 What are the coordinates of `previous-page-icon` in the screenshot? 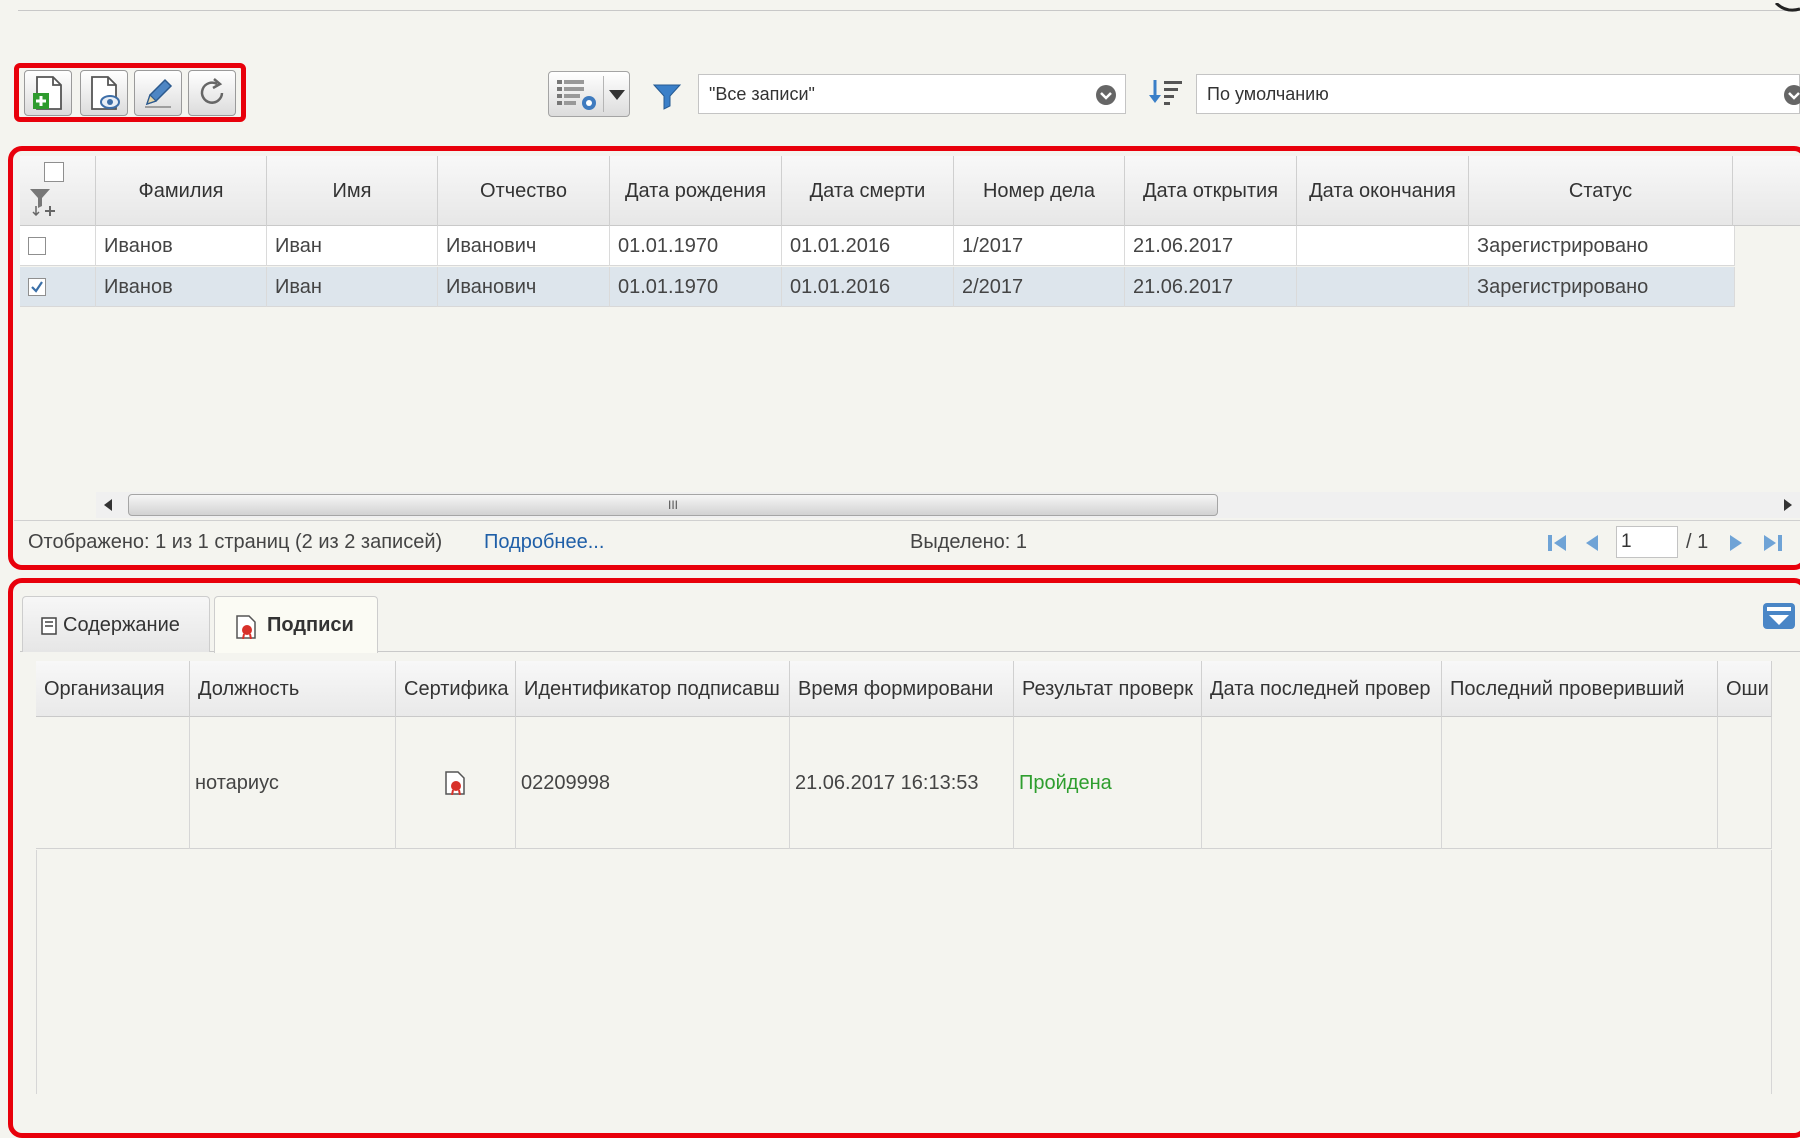 It's located at (1592, 543).